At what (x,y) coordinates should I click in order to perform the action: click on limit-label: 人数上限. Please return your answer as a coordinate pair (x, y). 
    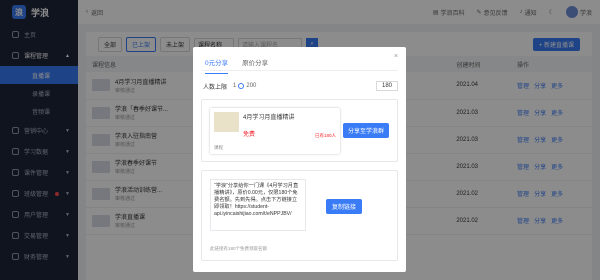
    Looking at the image, I should click on (215, 87).